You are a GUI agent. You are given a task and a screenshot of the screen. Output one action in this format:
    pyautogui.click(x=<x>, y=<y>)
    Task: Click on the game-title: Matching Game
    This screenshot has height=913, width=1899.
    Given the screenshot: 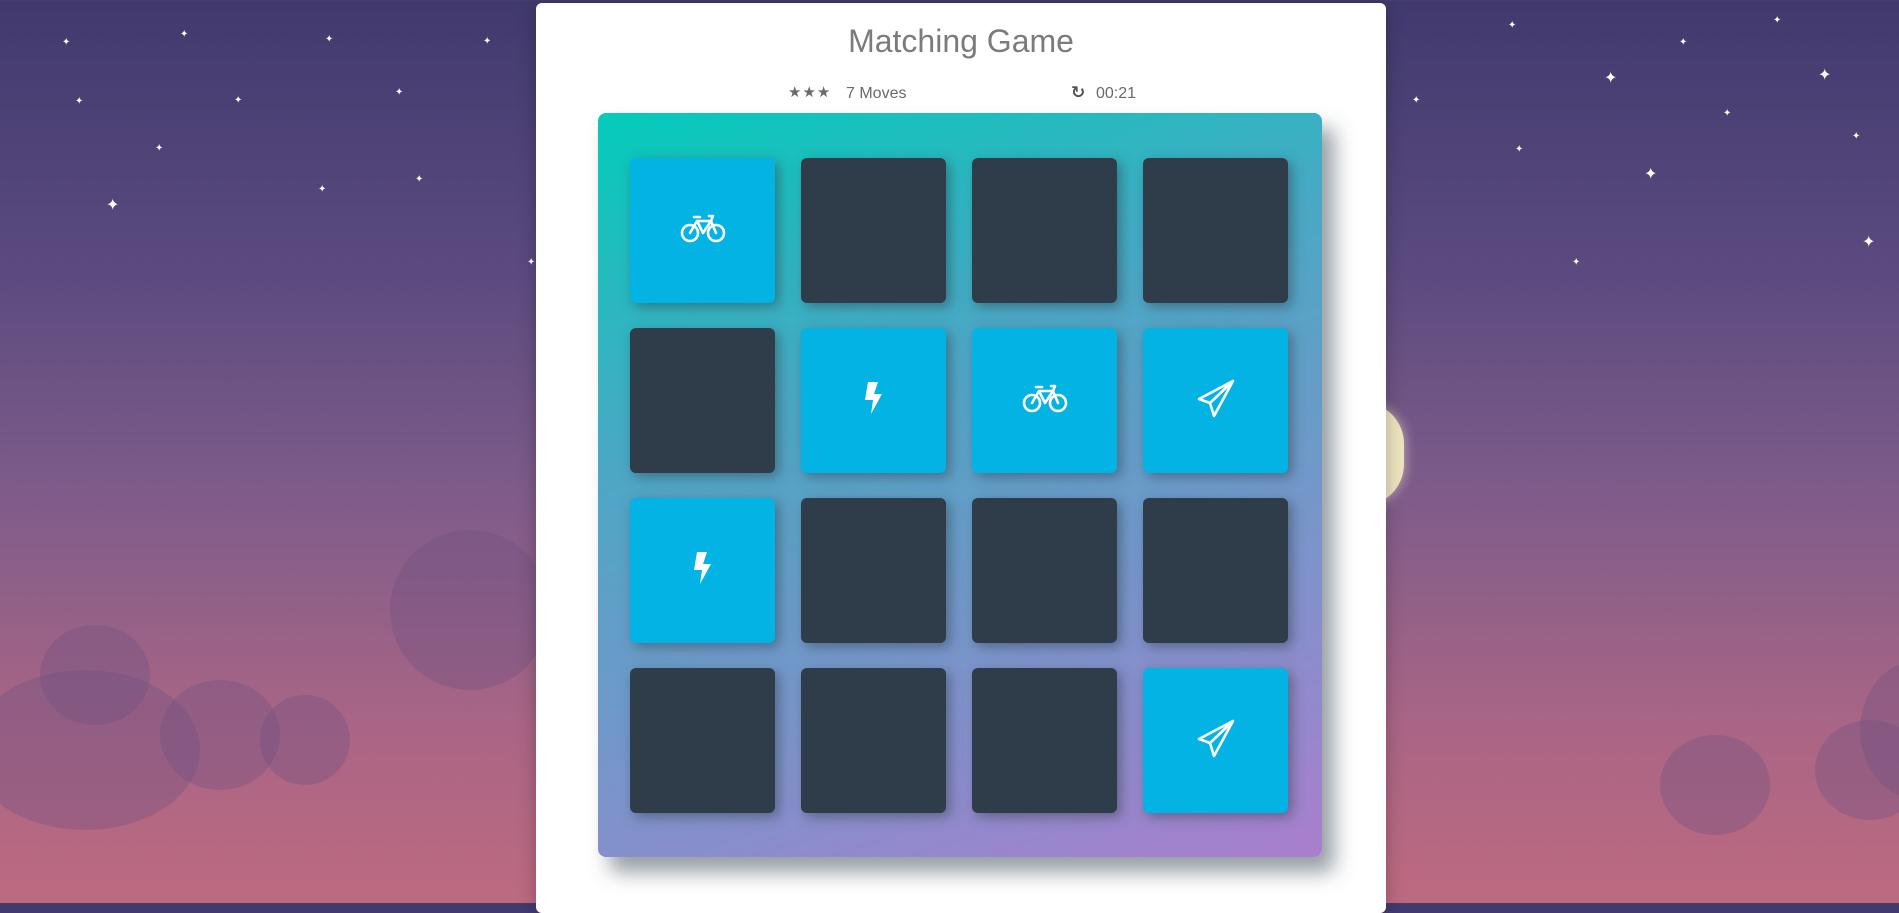 What is the action you would take?
    pyautogui.click(x=961, y=41)
    